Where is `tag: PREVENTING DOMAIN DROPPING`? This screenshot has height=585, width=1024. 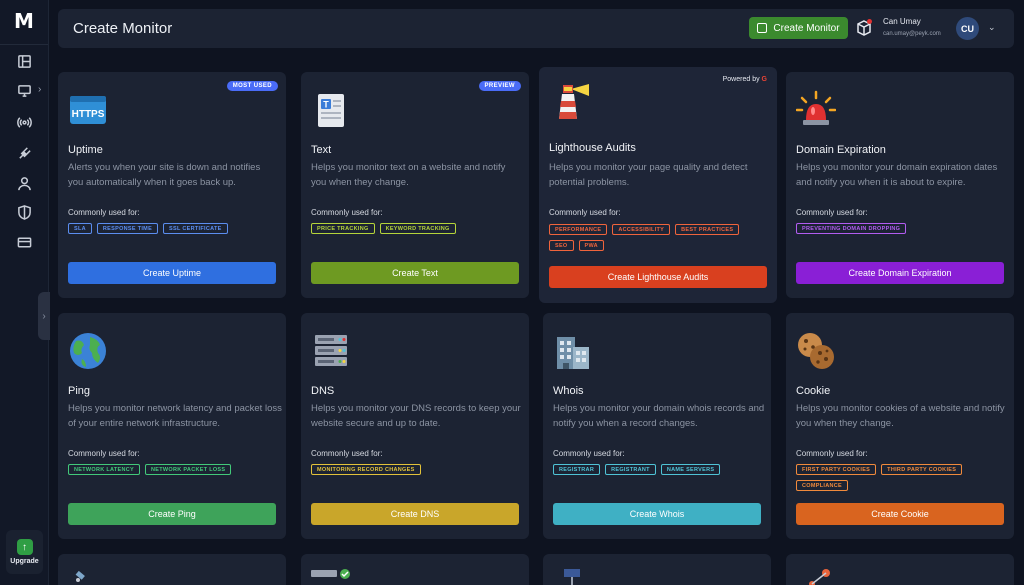 tag: PREVENTING DOMAIN DROPPING is located at coordinates (851, 228).